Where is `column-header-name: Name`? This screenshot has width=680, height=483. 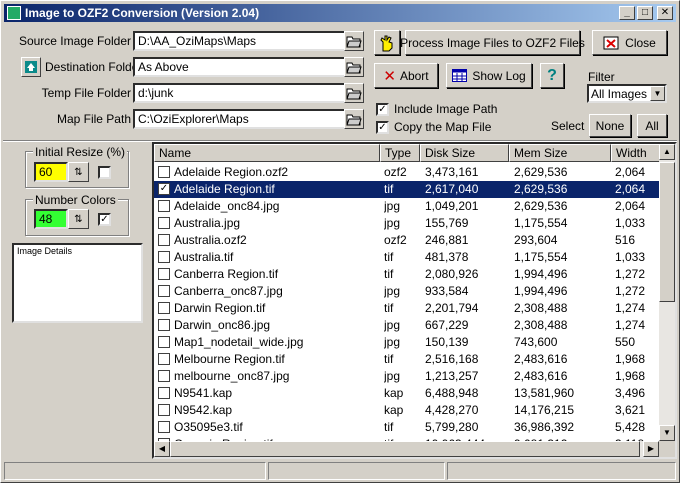
column-header-name: Name is located at coordinates (267, 153).